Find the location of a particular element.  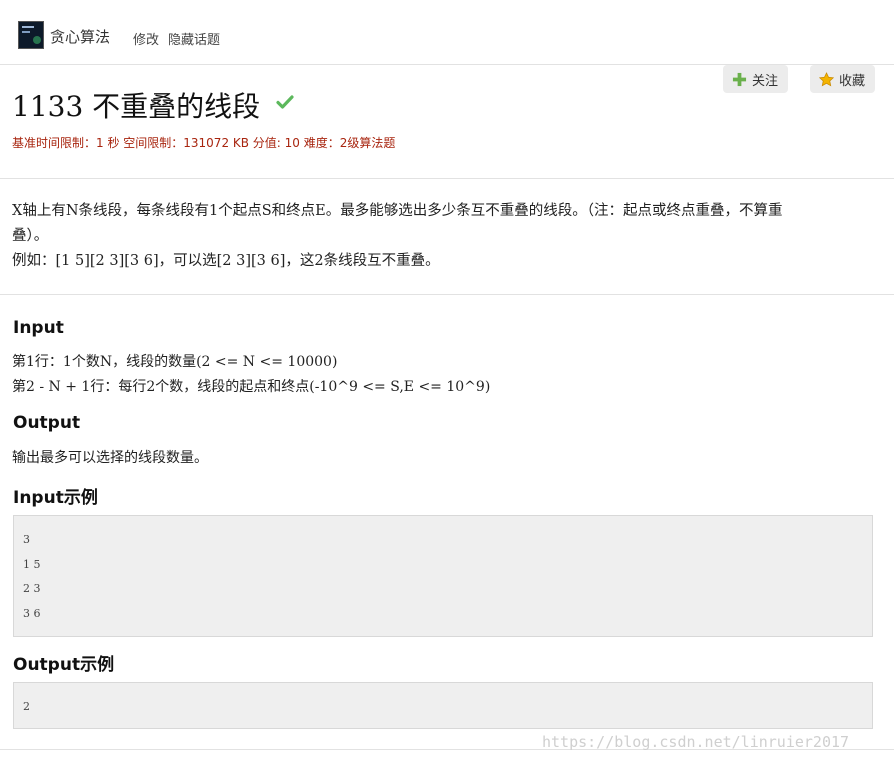

topic-thumbnail-icon is located at coordinates (31, 35).